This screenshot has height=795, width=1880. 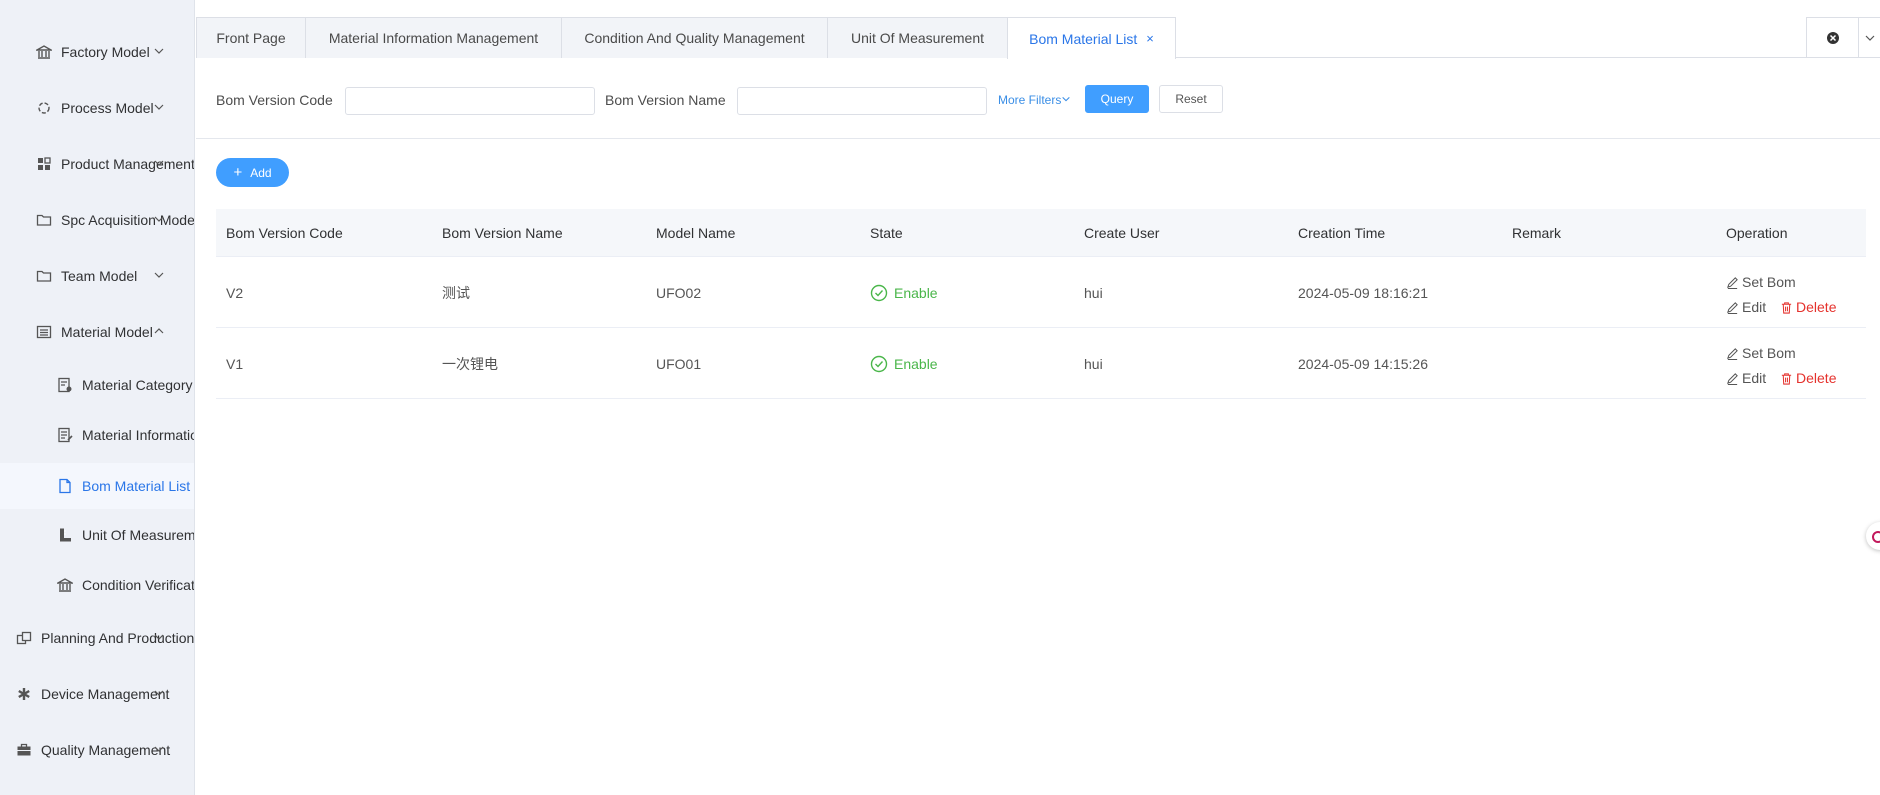 I want to click on bom-version-code-input, so click(x=470, y=101).